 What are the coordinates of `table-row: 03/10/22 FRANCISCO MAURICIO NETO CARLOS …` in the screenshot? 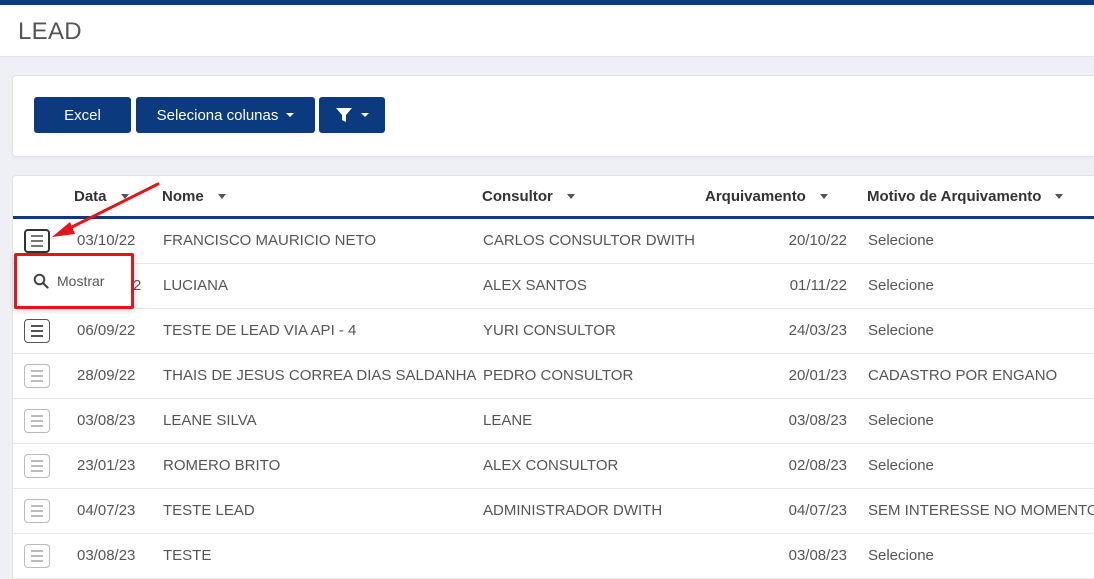 It's located at (553, 241).